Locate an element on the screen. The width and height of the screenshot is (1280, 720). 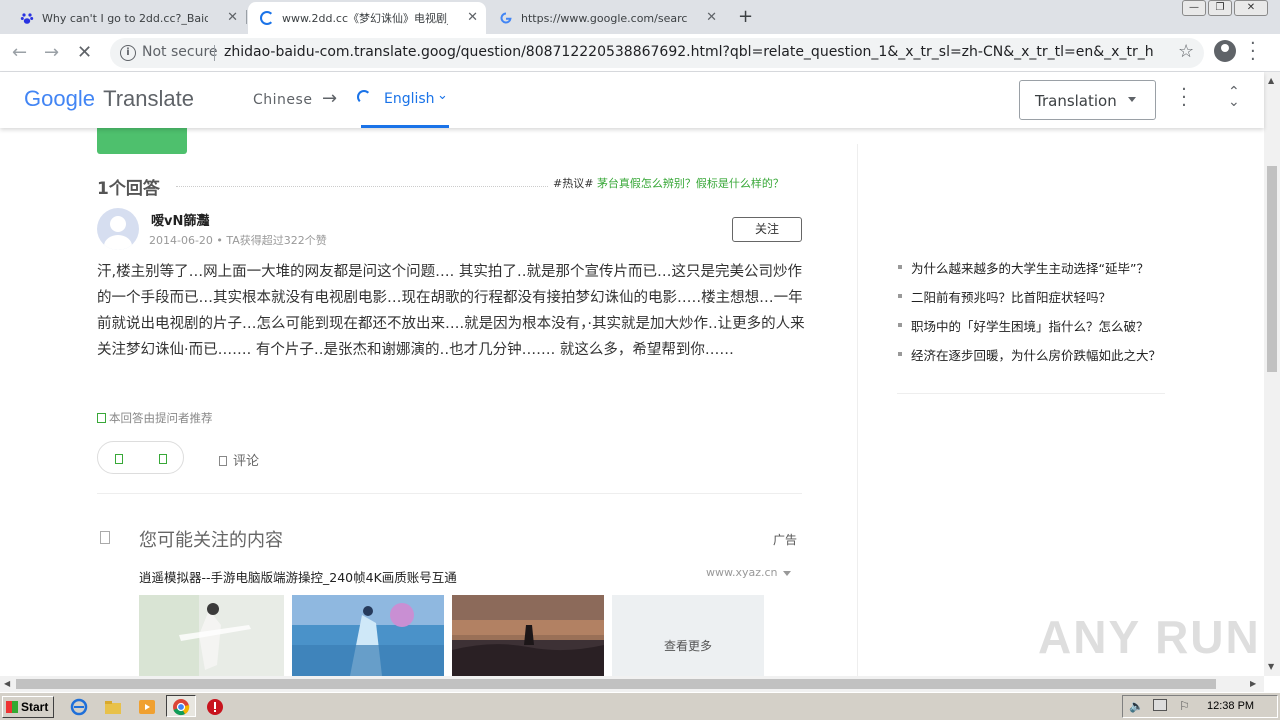
back-icon: ← is located at coordinates (19, 52).